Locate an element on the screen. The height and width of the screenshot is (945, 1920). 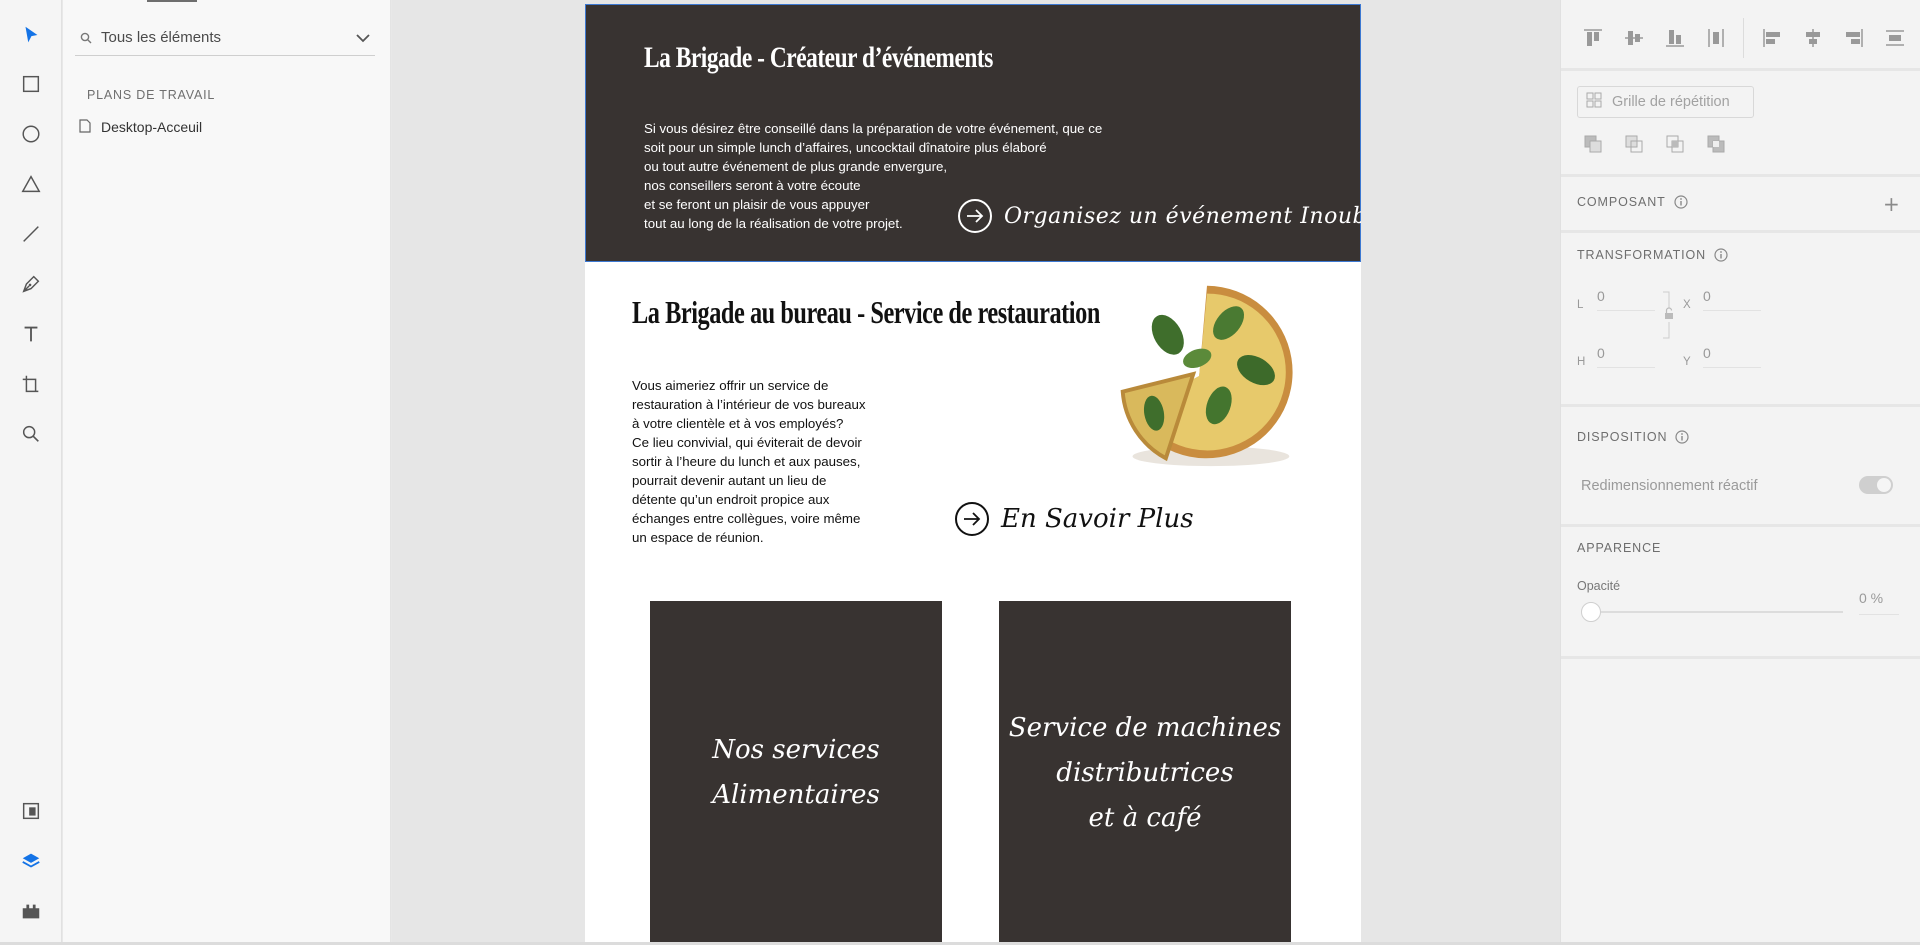
repeat-grid-icon is located at coordinates (1594, 102).